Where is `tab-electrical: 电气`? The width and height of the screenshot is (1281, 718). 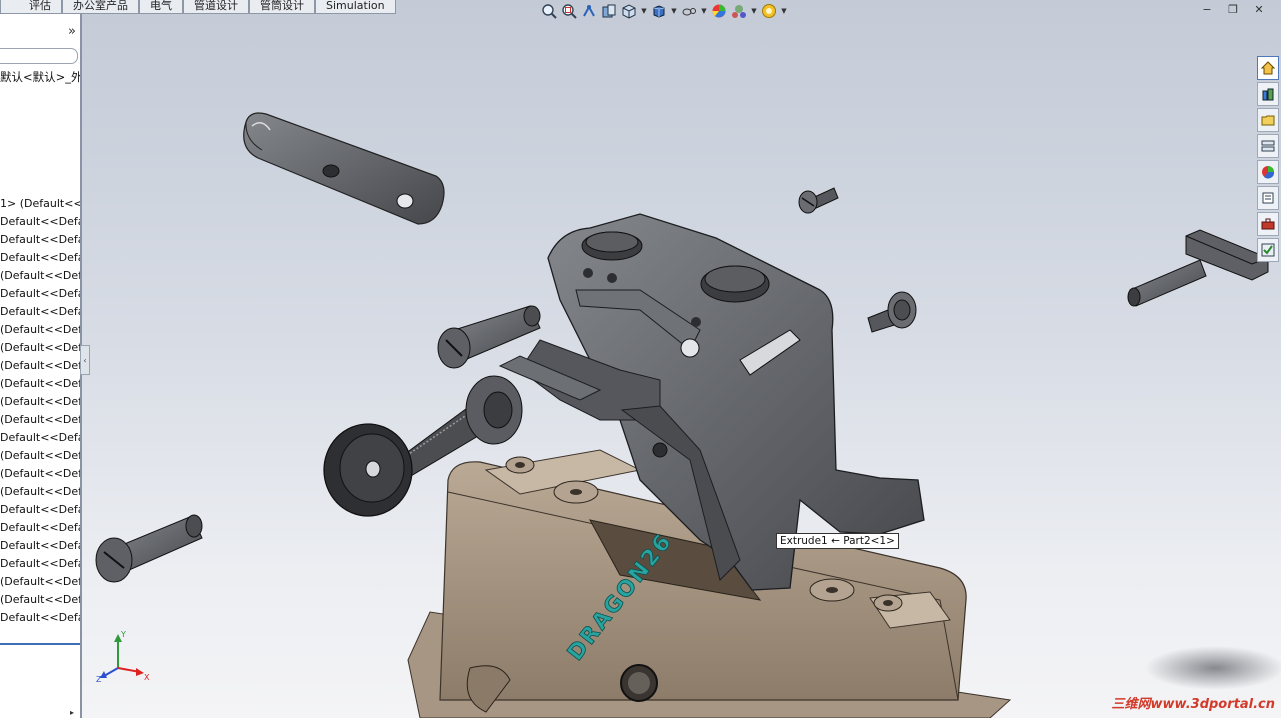
tab-electrical: 电气 is located at coordinates (161, 7).